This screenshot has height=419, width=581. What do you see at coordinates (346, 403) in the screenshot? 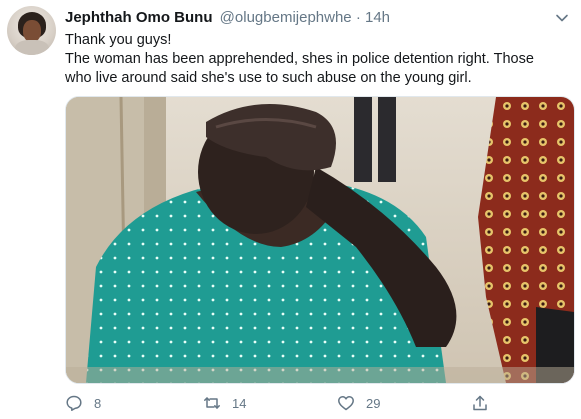
I see `heart-icon` at bounding box center [346, 403].